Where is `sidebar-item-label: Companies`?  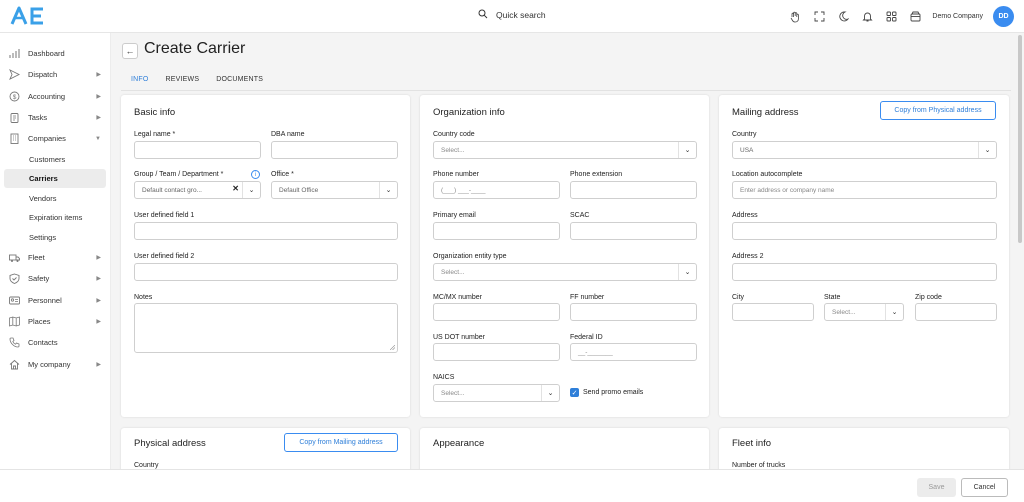 sidebar-item-label: Companies is located at coordinates (47, 139).